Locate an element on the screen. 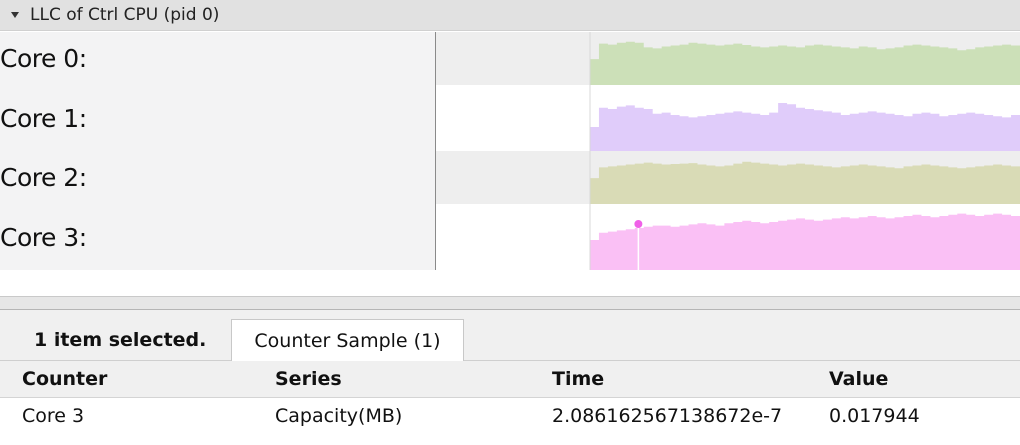 The width and height of the screenshot is (1020, 445). counter-series-area is located at coordinates (805, 182).